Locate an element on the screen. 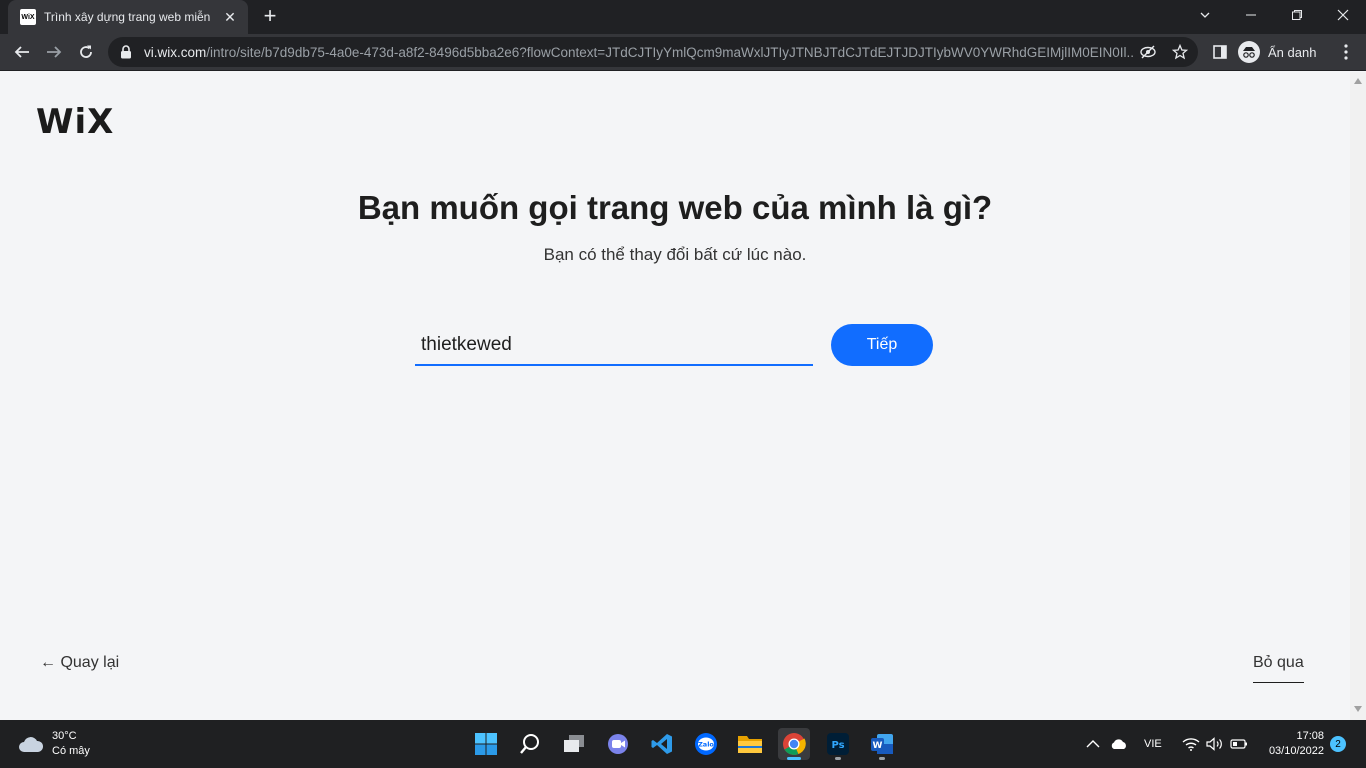 Image resolution: width=1366 pixels, height=768 pixels. incognito-indicator: Ẩn danh is located at coordinates (1277, 52).